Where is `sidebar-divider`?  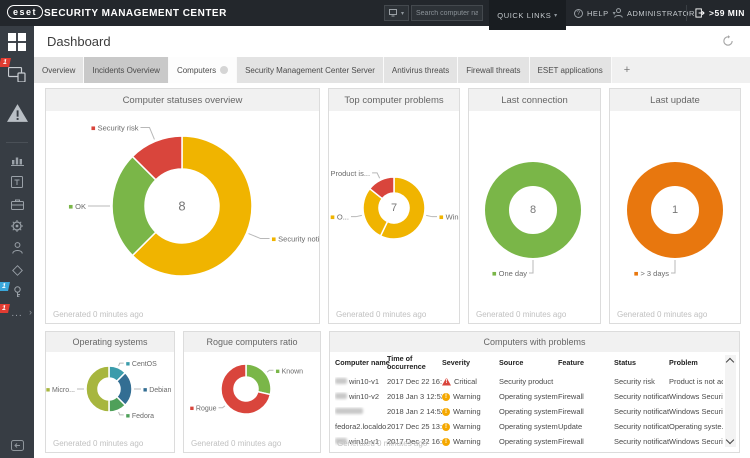 sidebar-divider is located at coordinates (17, 142).